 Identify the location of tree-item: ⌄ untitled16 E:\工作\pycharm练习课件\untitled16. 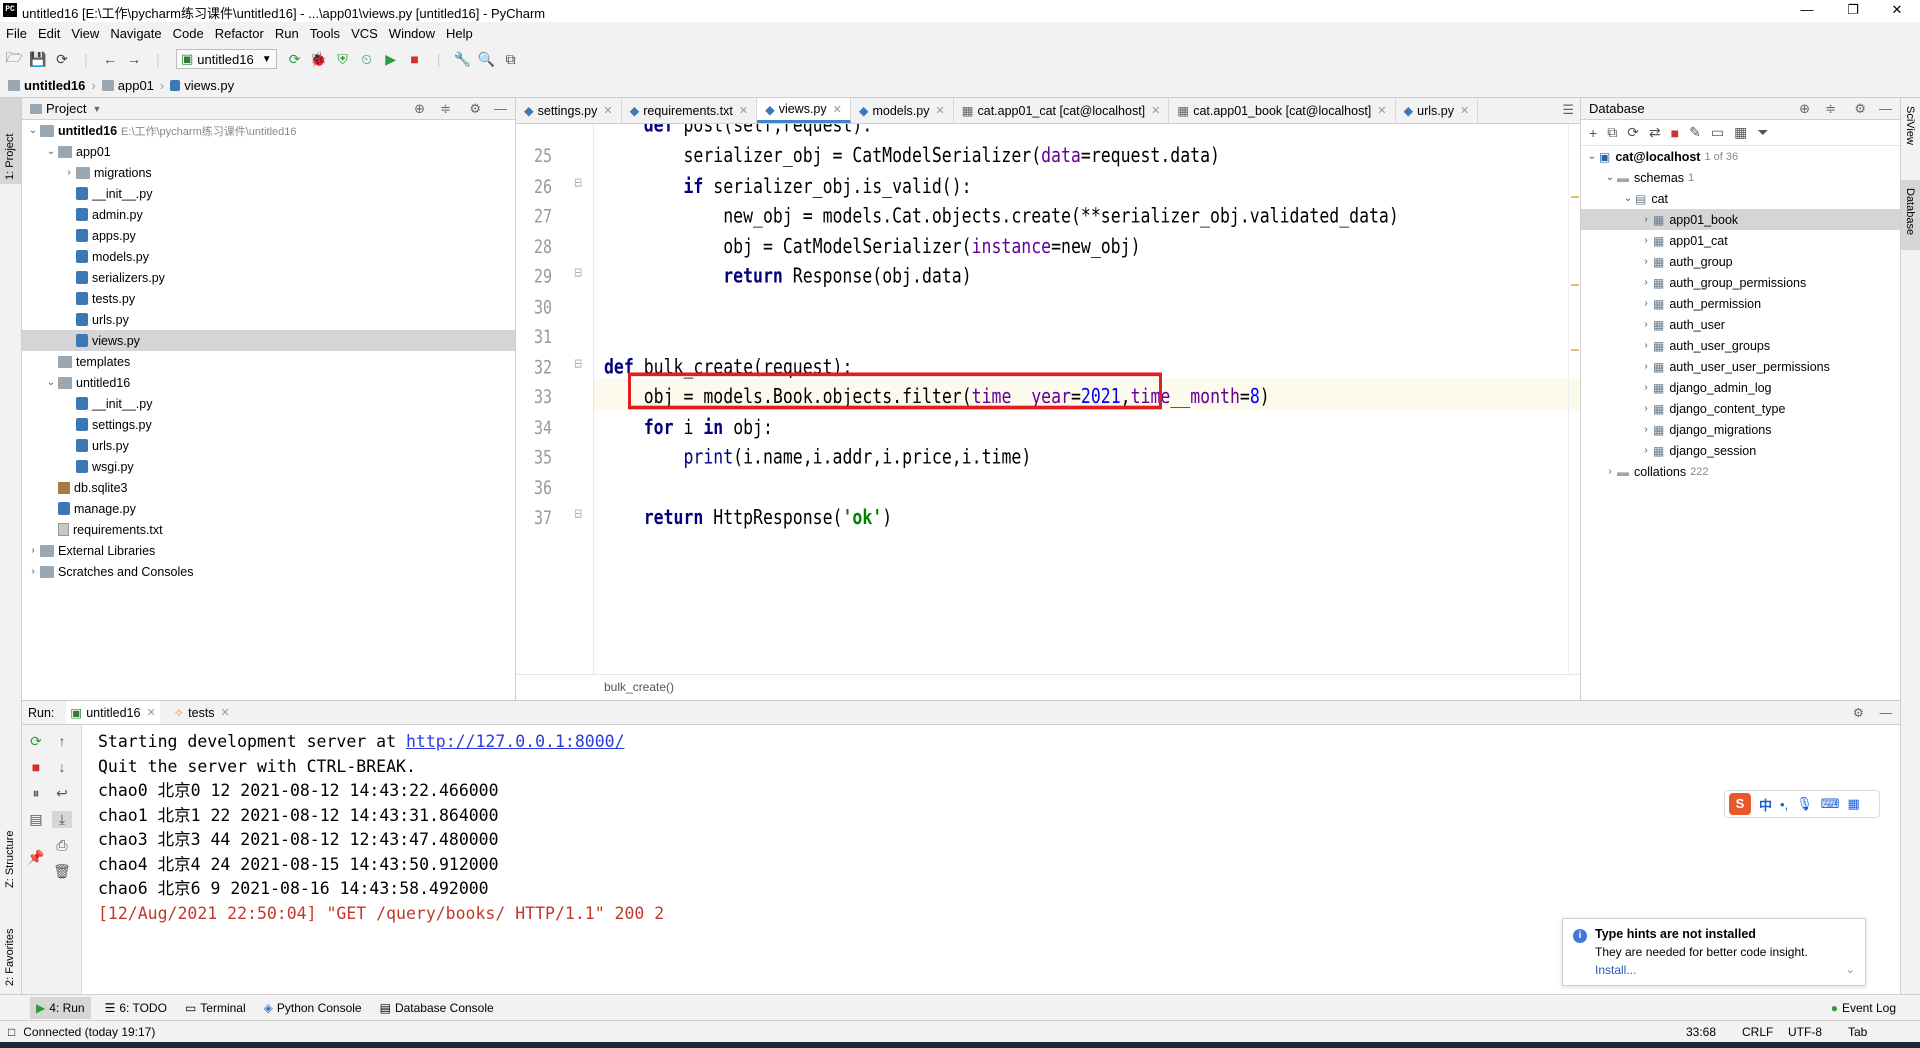
(268, 130).